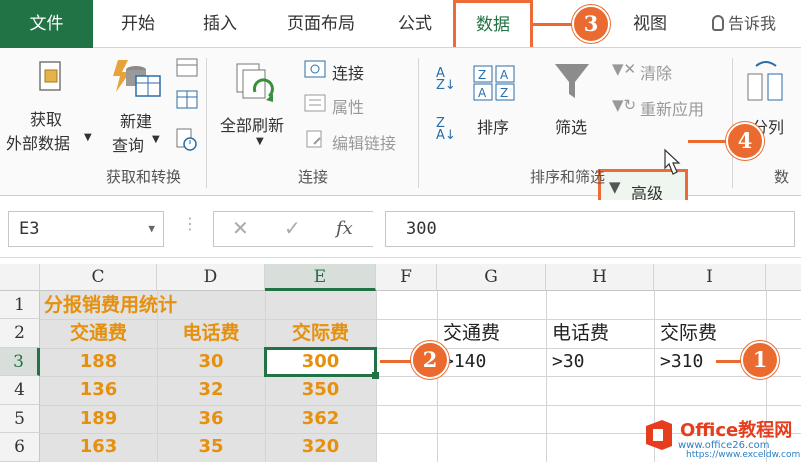  What do you see at coordinates (292, 228) in the screenshot?
I see `confirm-icon: ✓` at bounding box center [292, 228].